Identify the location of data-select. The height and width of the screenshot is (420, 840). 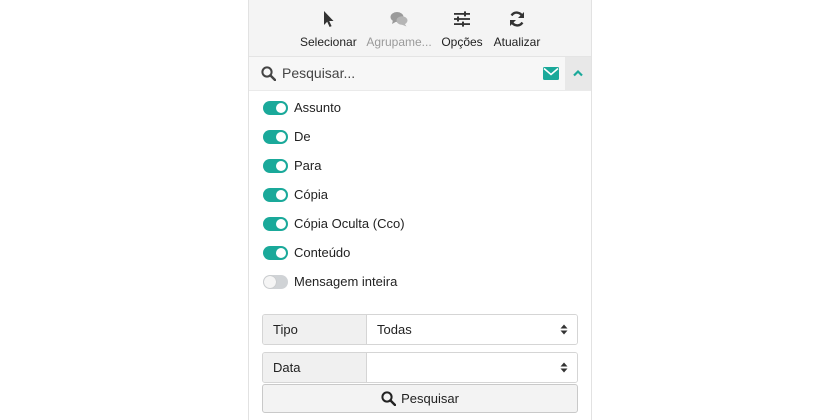
(472, 367).